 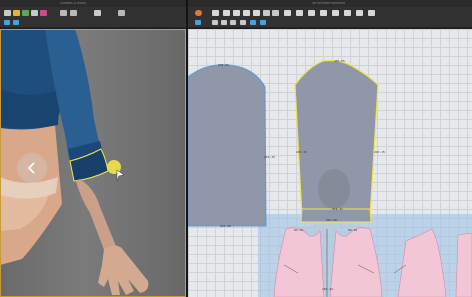 What do you see at coordinates (329, 3) in the screenshot?
I see `right-window-title: 2D PATTERN WINDOW` at bounding box center [329, 3].